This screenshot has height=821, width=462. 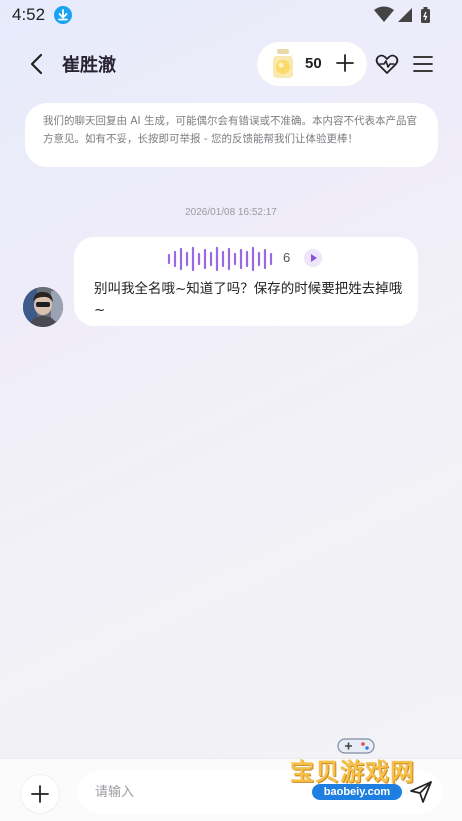 I want to click on wifi-icon, so click(x=384, y=14).